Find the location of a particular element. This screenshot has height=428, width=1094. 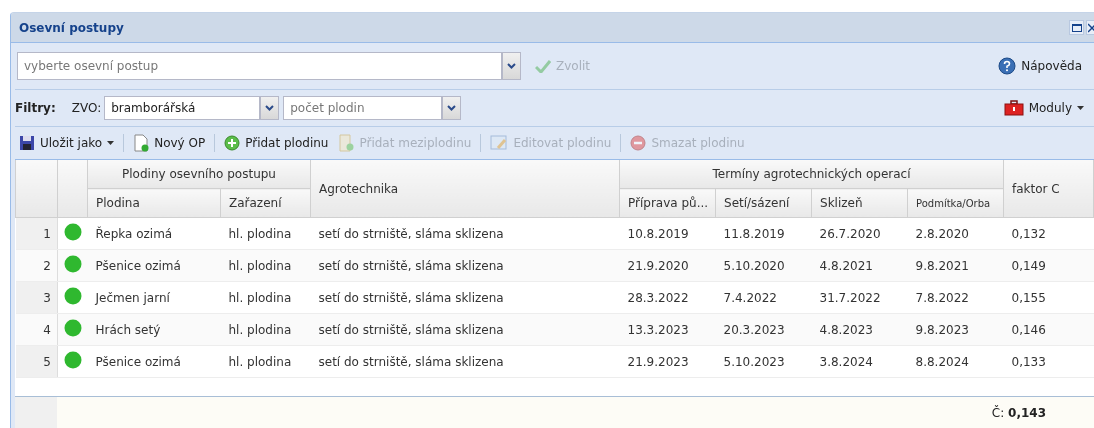

summary-row-header is located at coordinates (36, 412).